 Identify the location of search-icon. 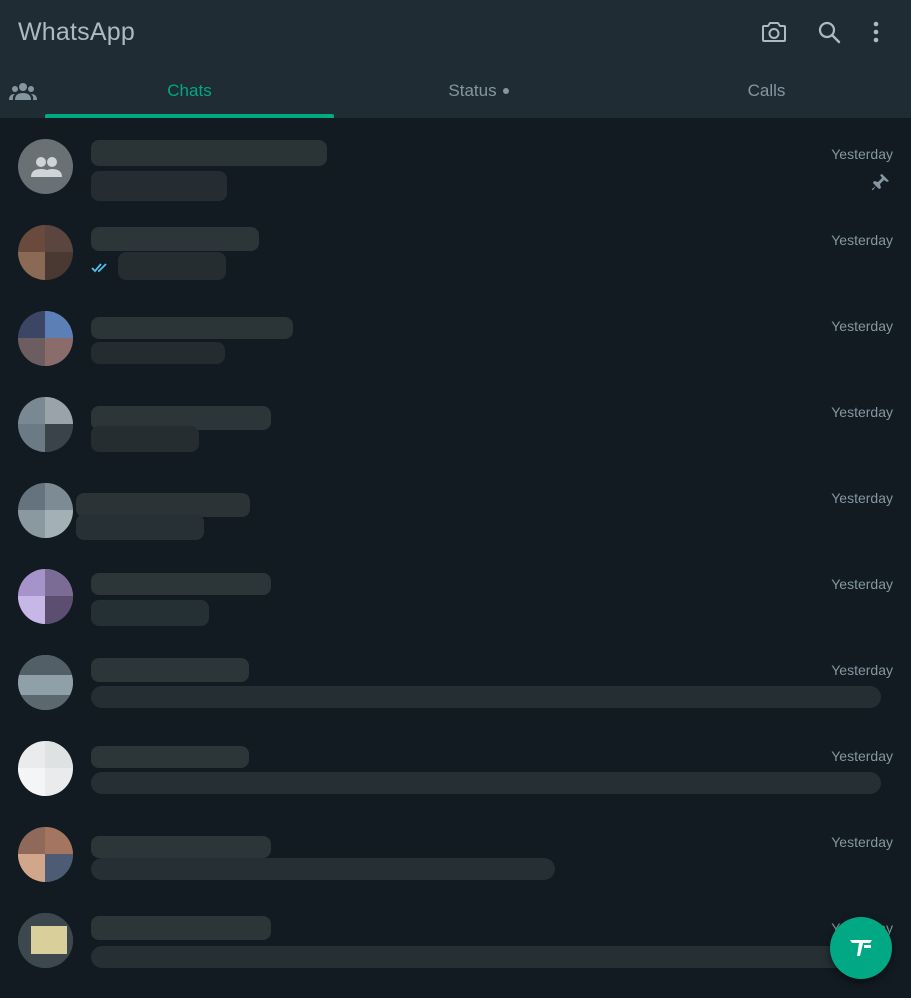
(829, 32).